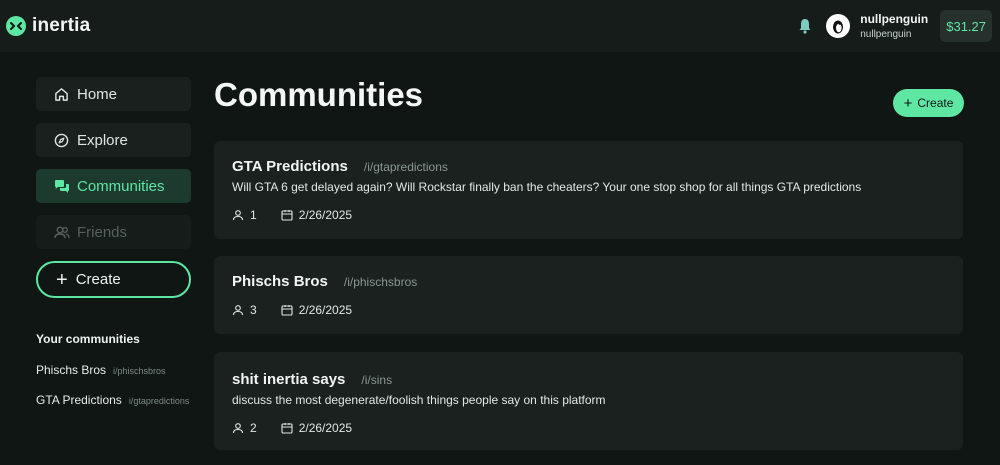 The image size is (1000, 465). Describe the element at coordinates (319, 94) in the screenshot. I see `page-title: Communities` at that location.